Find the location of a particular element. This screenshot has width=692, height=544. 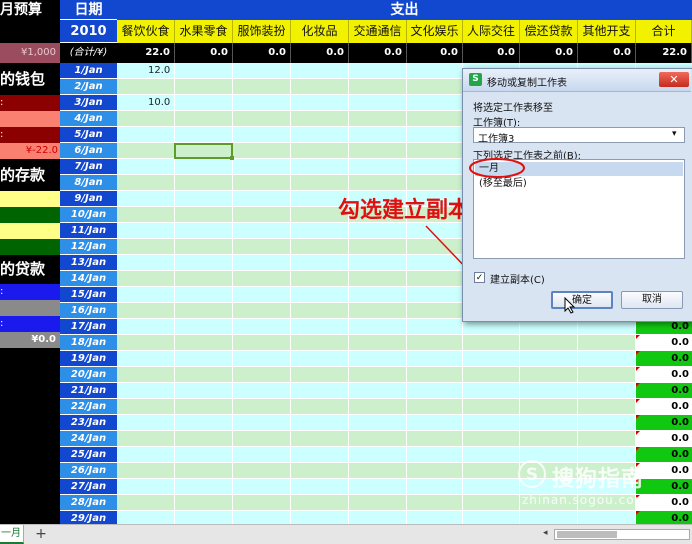

date-cell: 22/Jan is located at coordinates (88, 407).